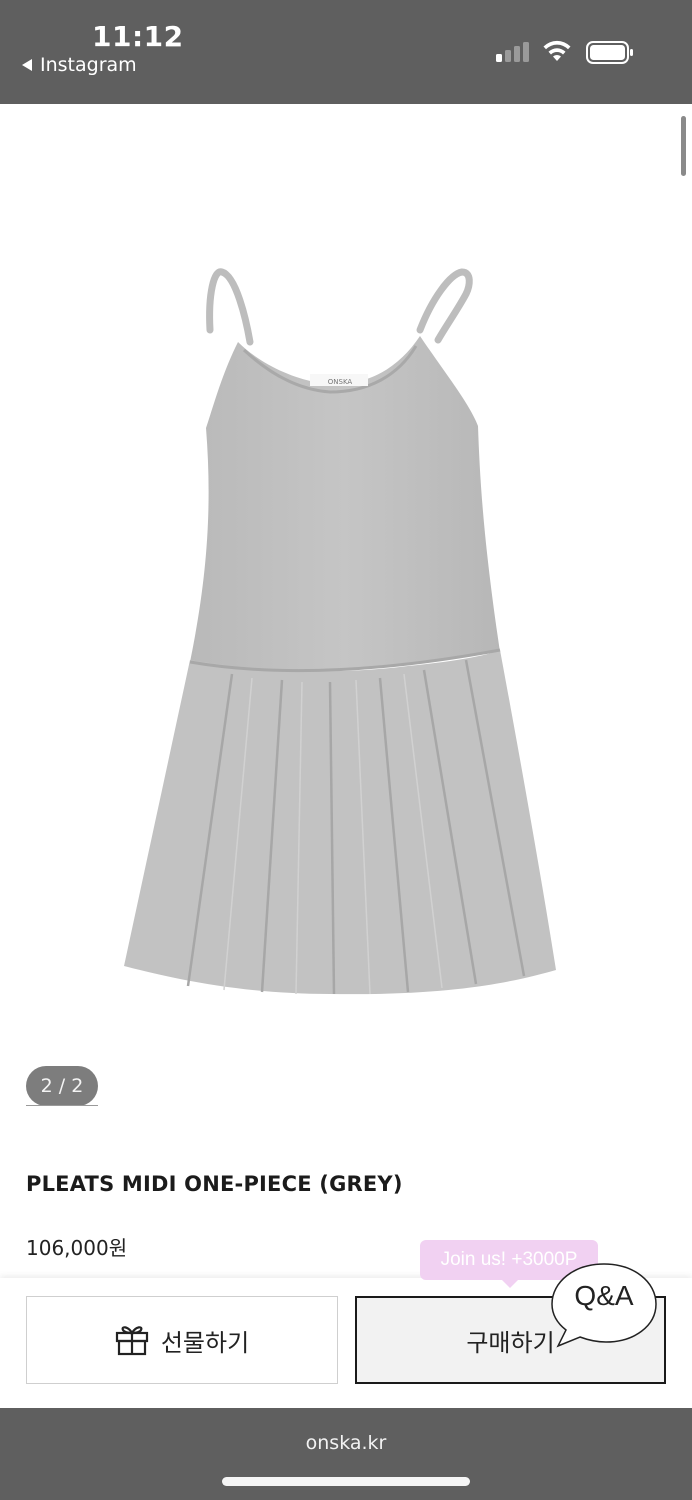  I want to click on qa-chat-button: Q&A, so click(604, 1306).